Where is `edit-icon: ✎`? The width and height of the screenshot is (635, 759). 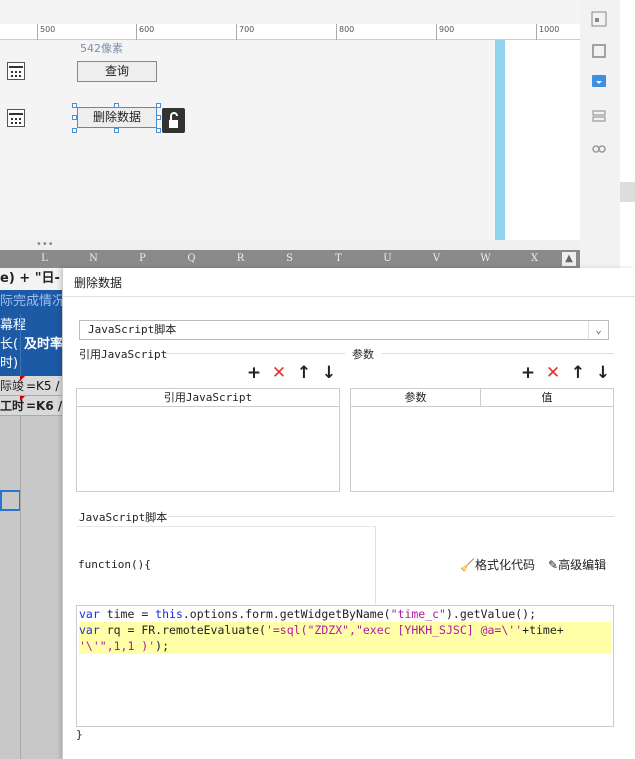
edit-icon: ✎ is located at coordinates (553, 565).